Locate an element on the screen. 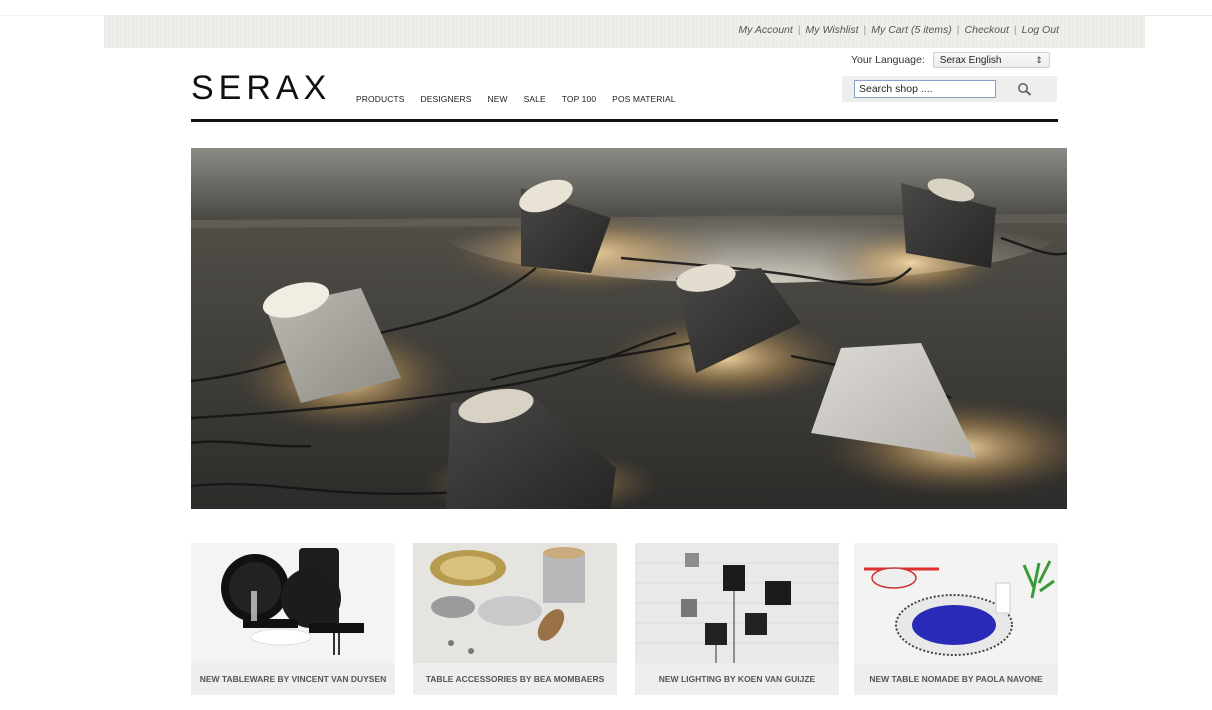  nav-item-top-100: TOP 100 is located at coordinates (579, 99).